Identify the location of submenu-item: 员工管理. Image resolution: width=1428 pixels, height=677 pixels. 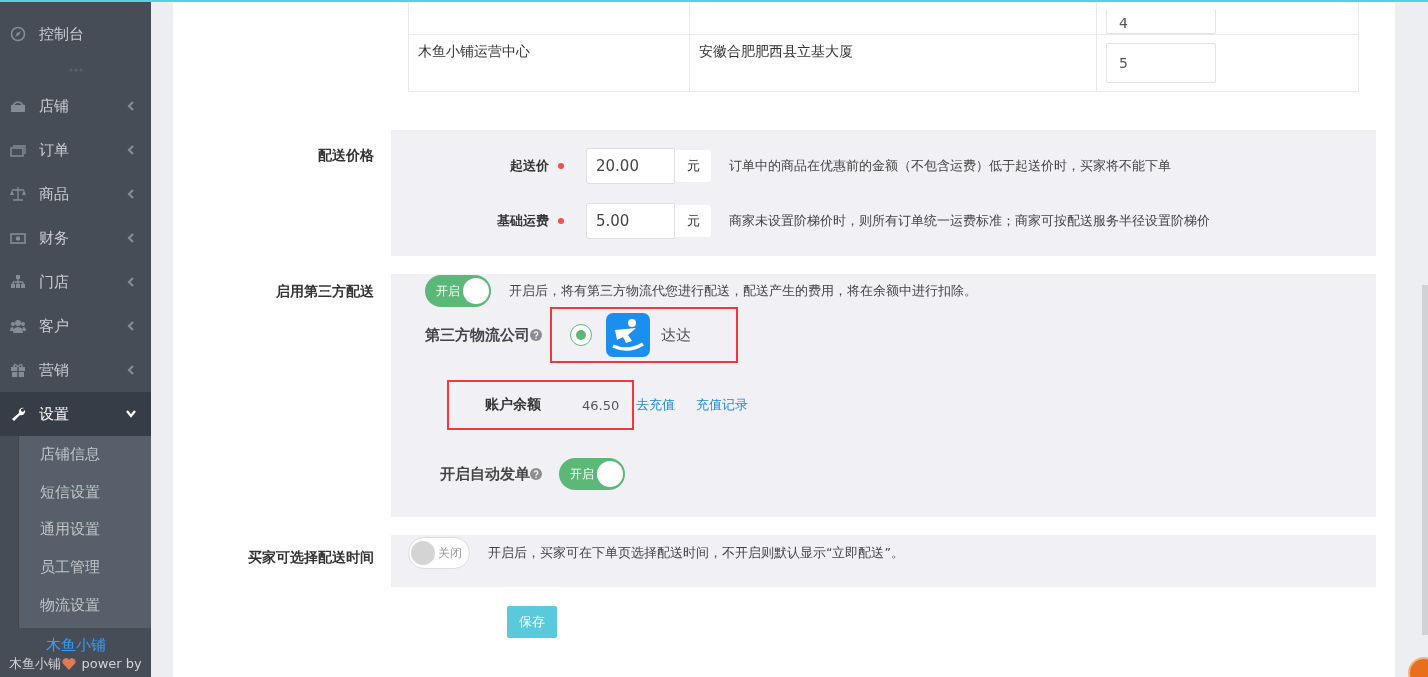
(85, 567).